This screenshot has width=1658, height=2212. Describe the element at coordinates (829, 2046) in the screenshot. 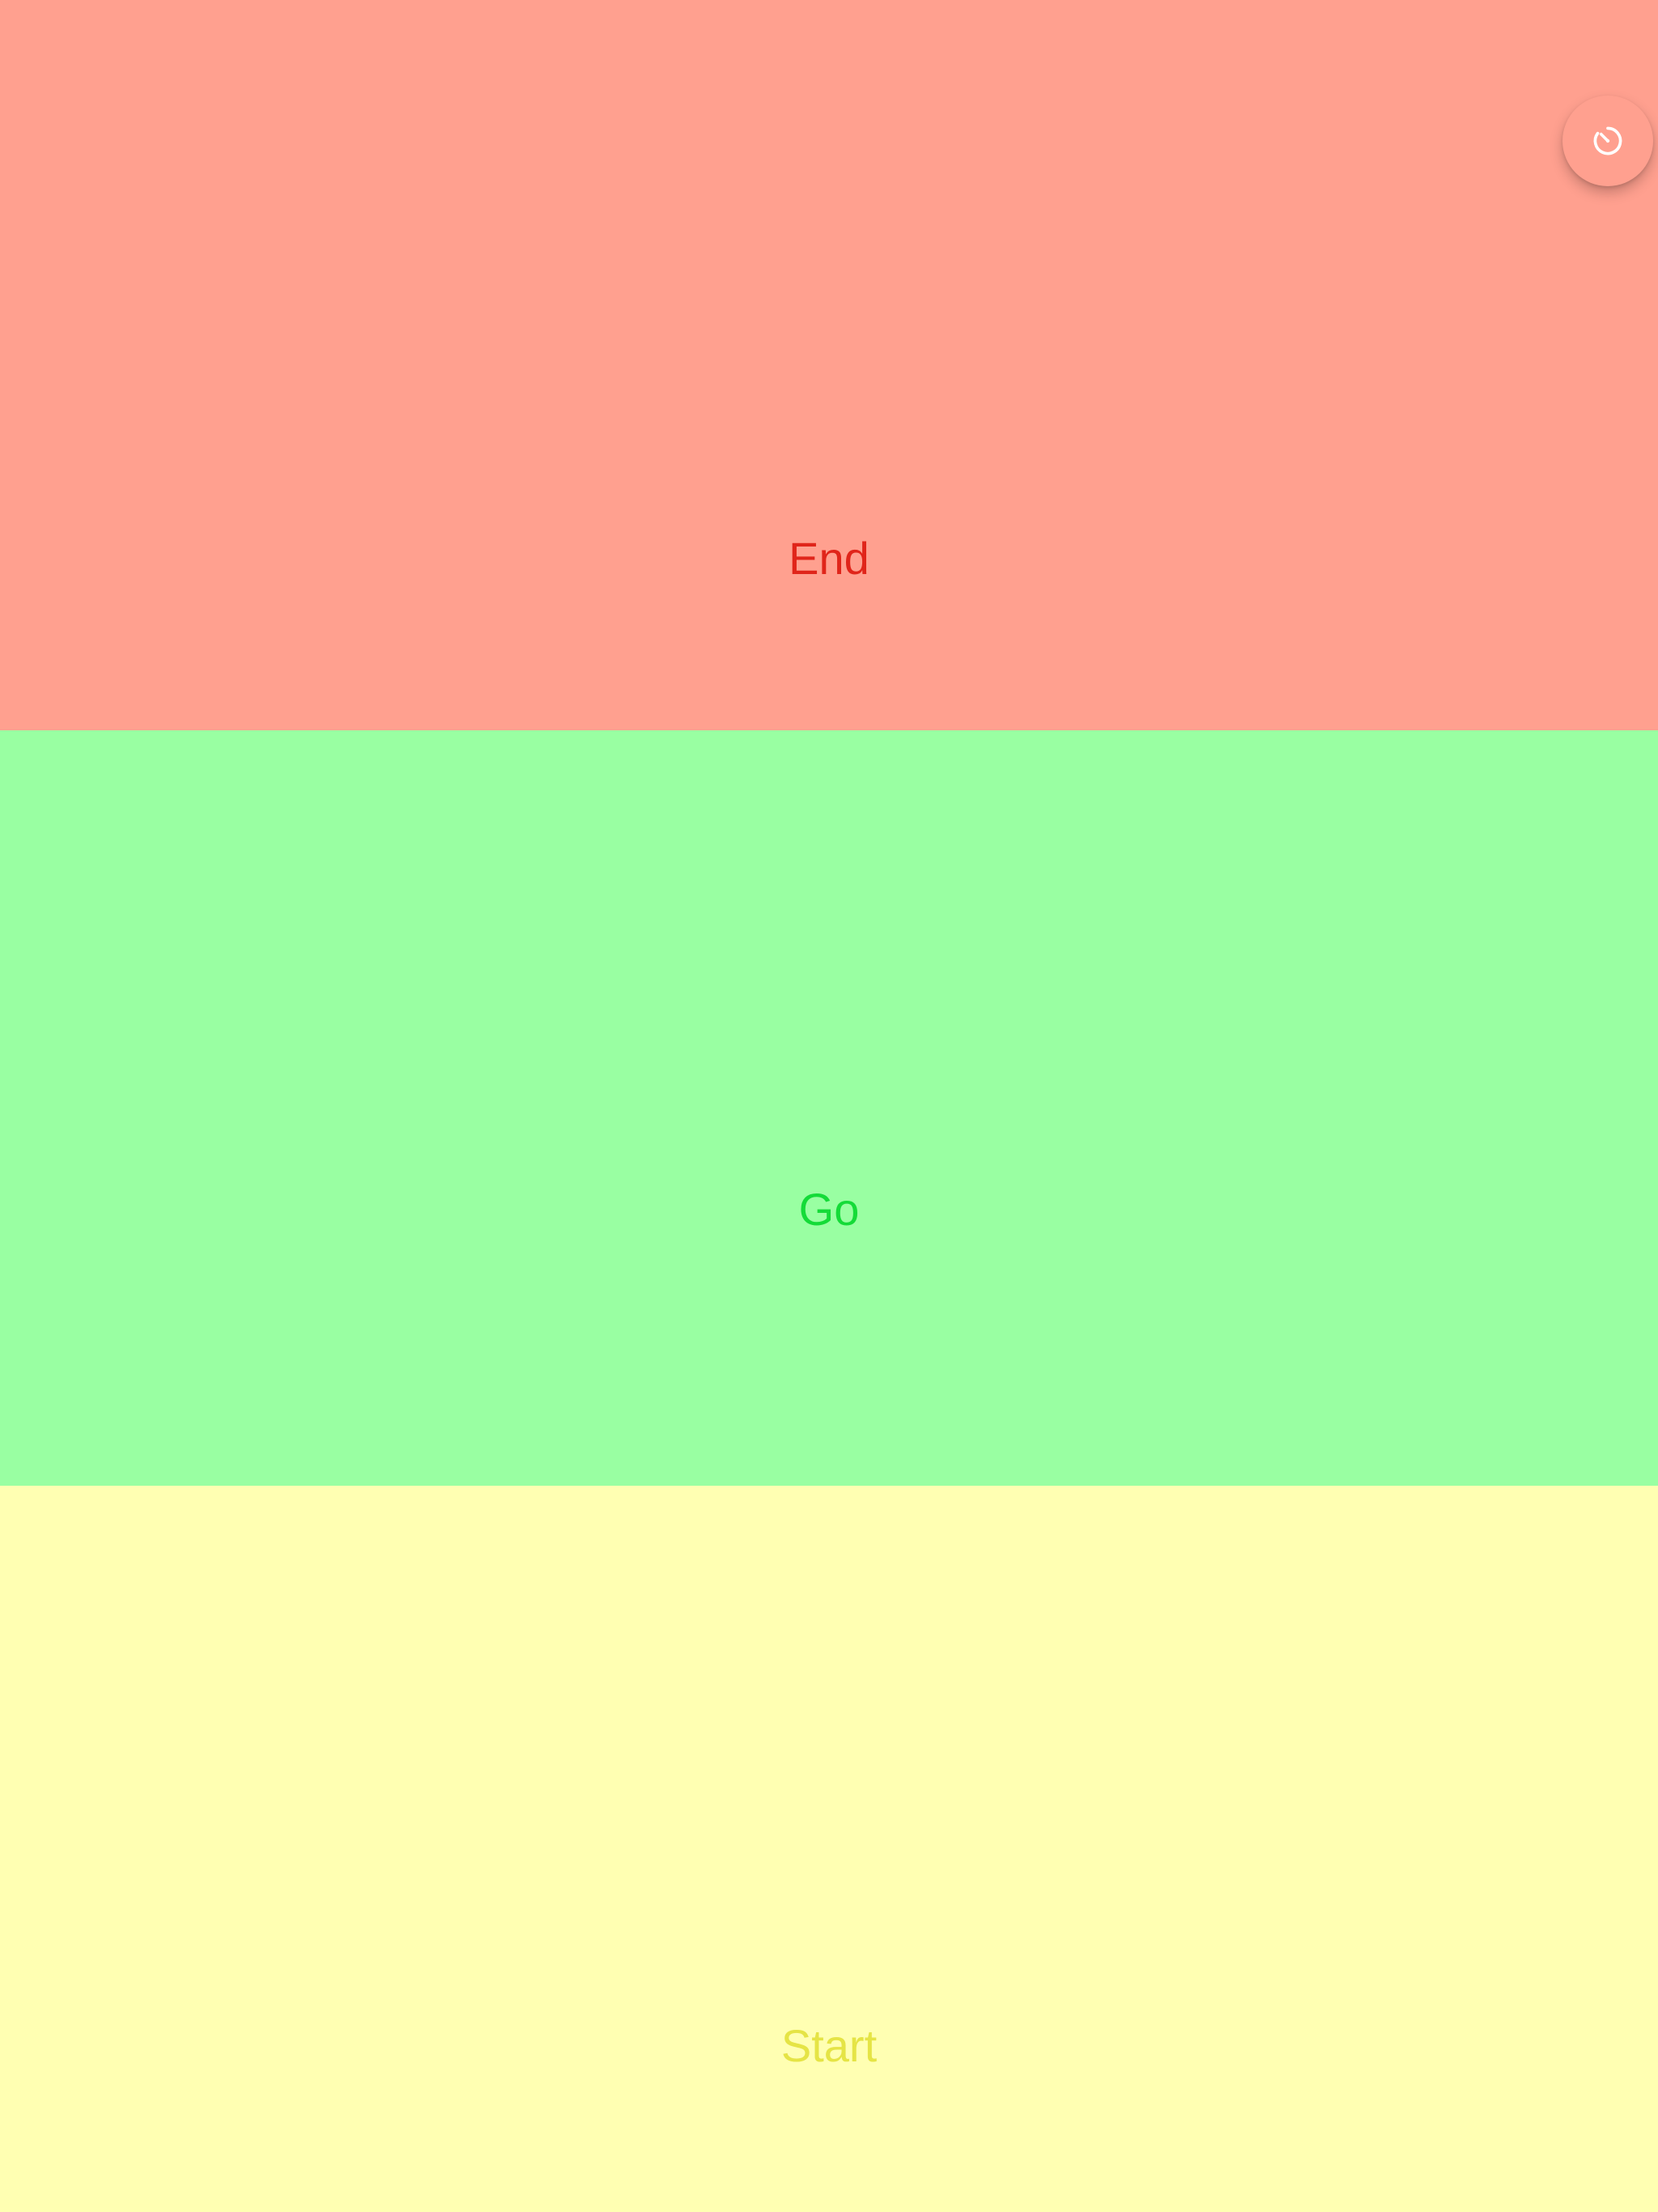

I see `start-label: Start` at that location.